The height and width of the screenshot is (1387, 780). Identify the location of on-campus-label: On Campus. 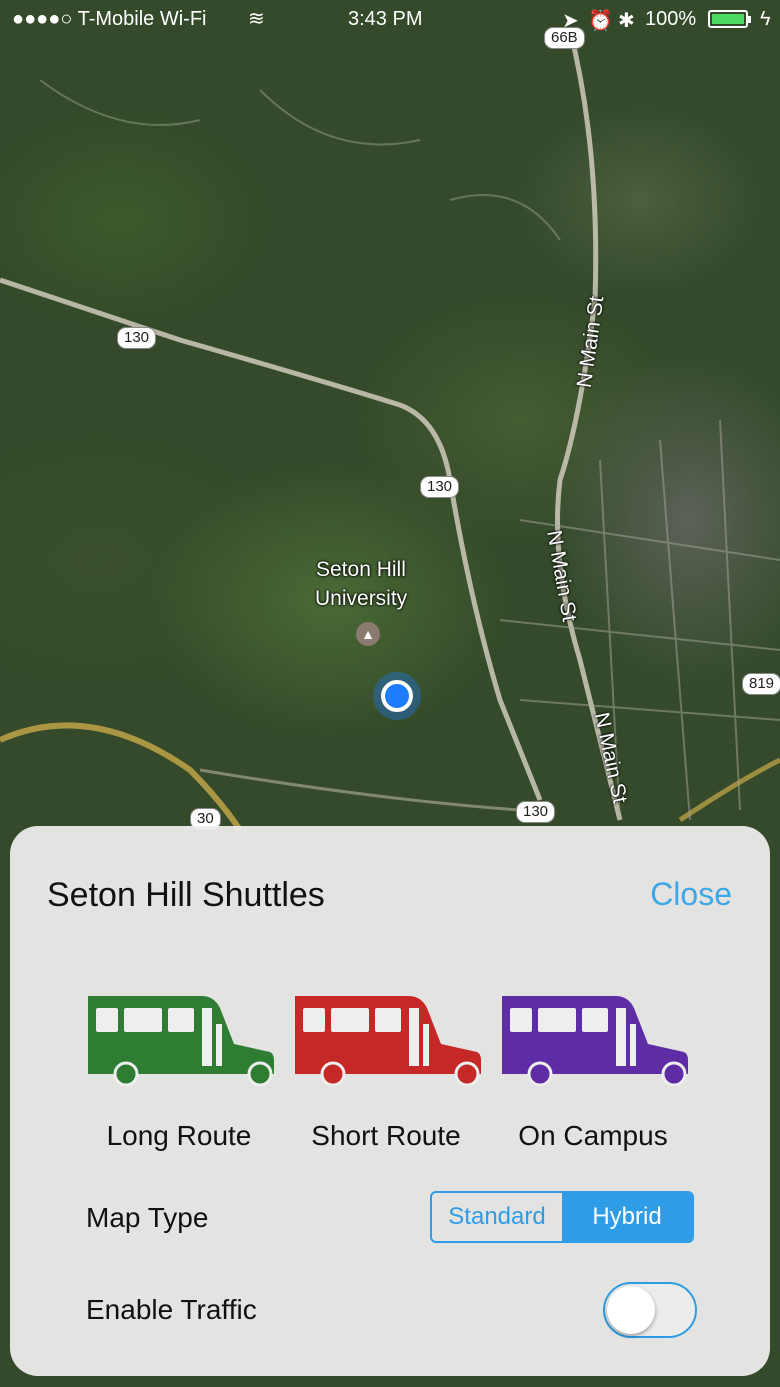
(593, 1136).